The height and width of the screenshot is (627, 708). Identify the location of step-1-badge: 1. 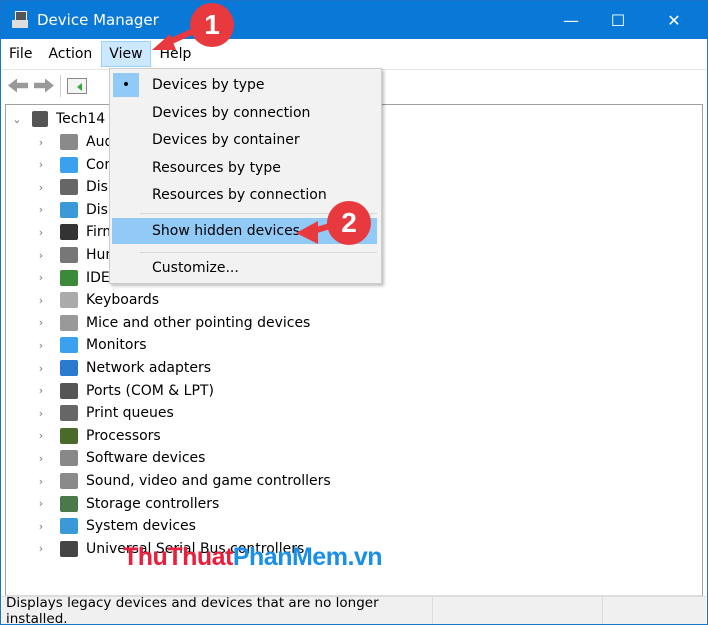
(212, 25).